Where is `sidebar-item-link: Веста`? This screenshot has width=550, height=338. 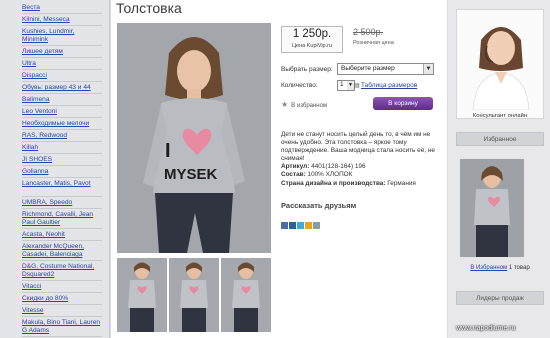 sidebar-item-link: Веста is located at coordinates (31, 7).